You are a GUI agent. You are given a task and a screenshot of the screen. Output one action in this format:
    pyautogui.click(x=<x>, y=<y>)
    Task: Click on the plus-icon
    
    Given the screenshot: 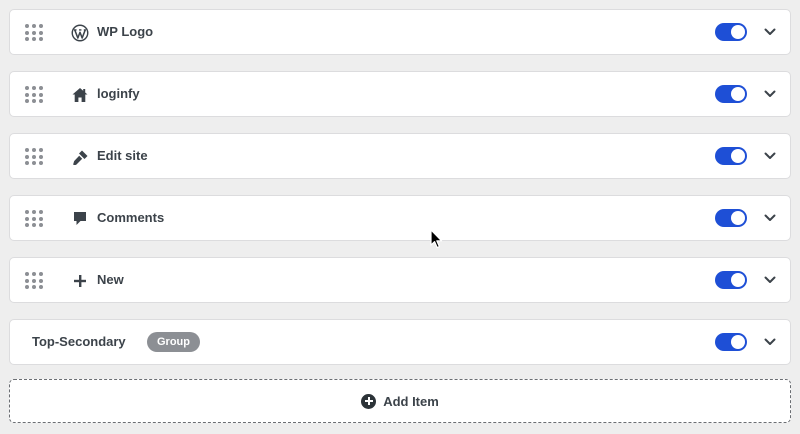 What is the action you would take?
    pyautogui.click(x=80, y=281)
    